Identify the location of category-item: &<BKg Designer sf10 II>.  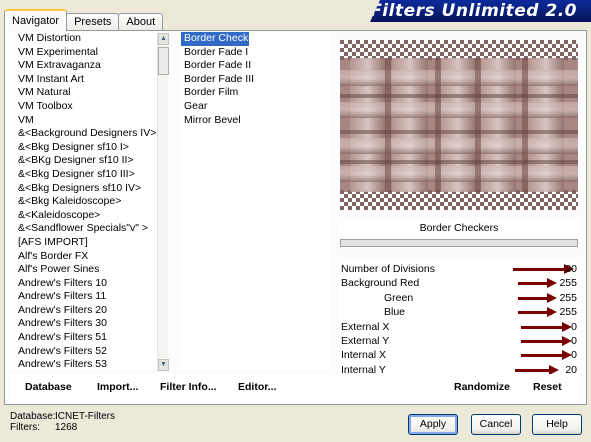
(89, 161).